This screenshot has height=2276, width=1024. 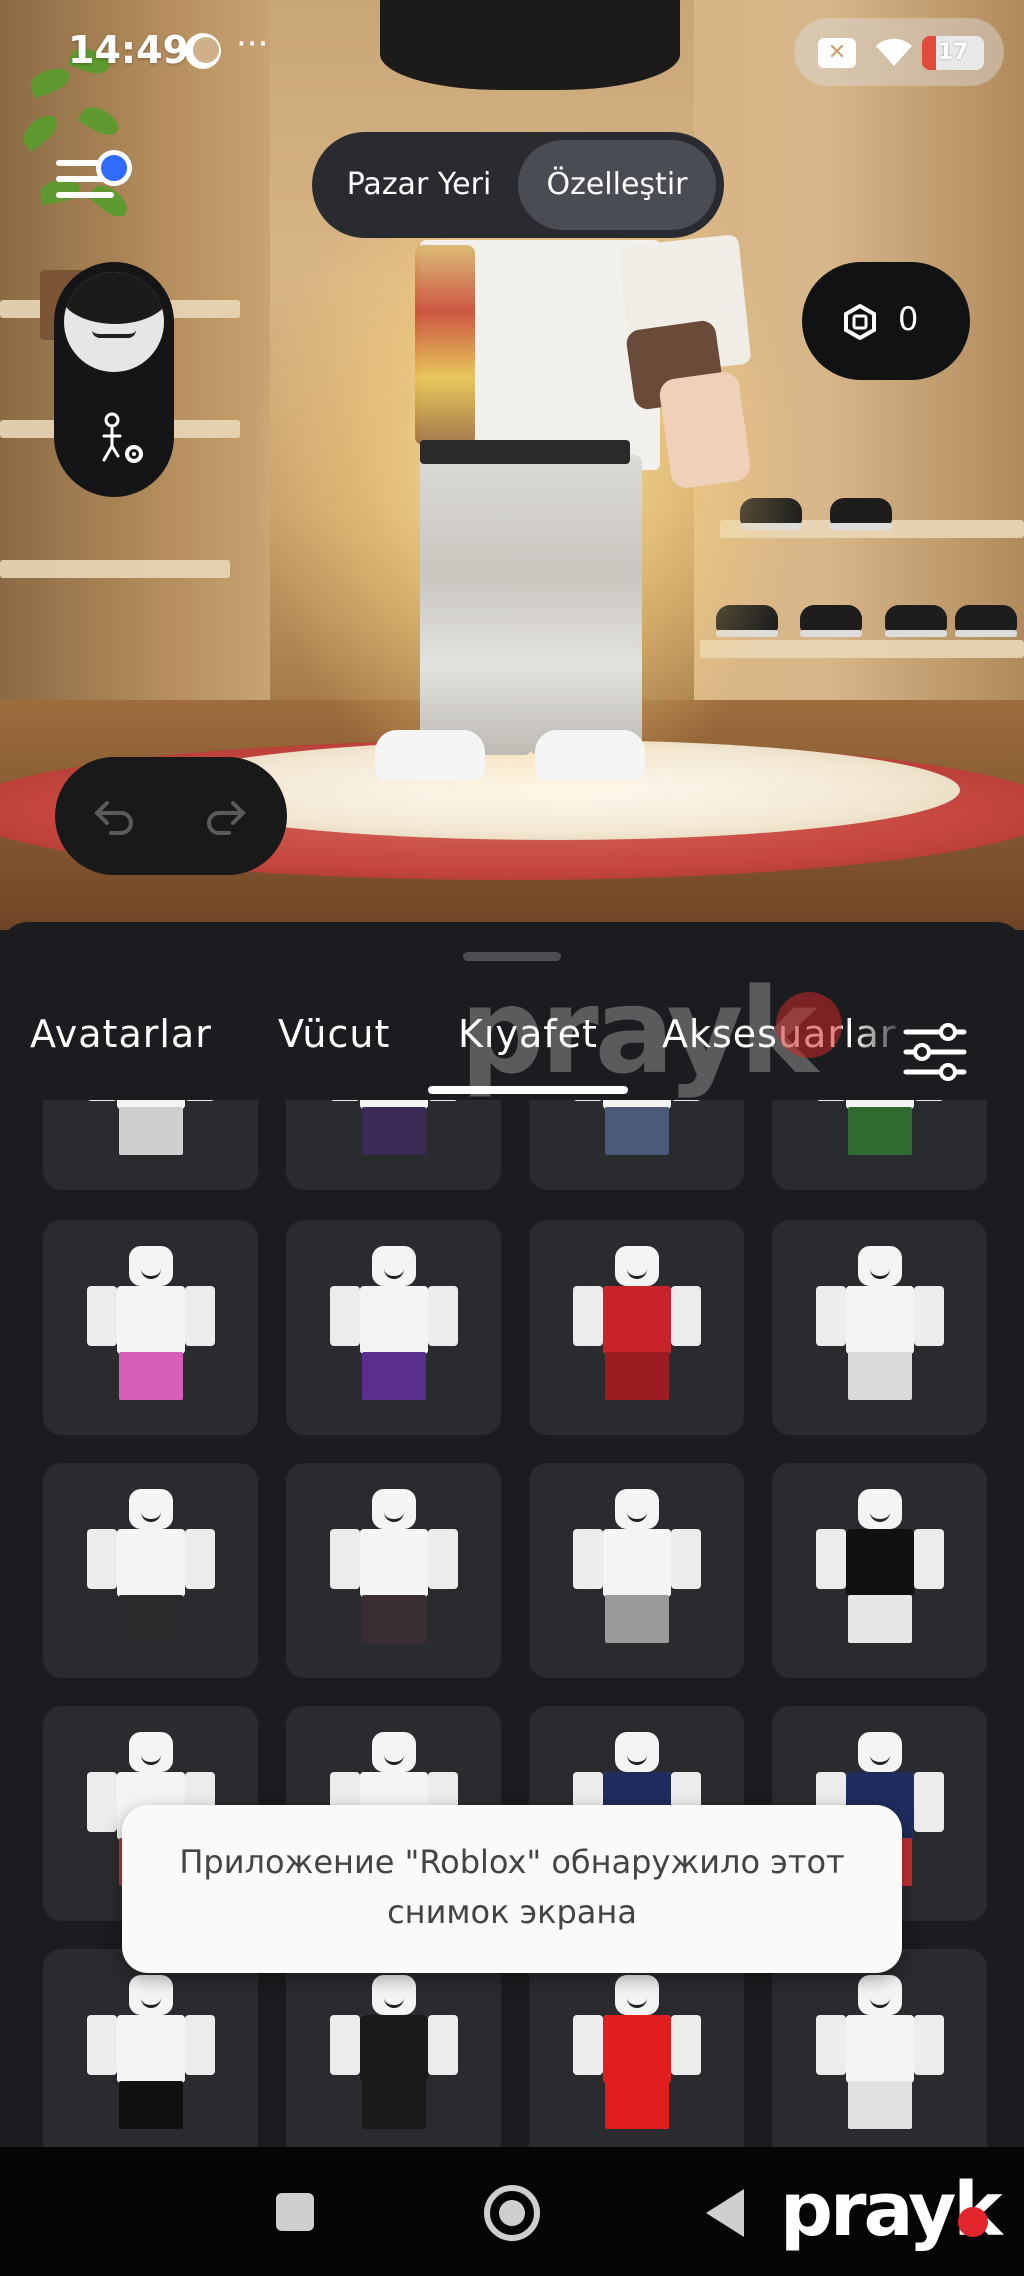 What do you see at coordinates (512, 50) in the screenshot?
I see `status-bar: 14:49 ··· ✕ 17` at bounding box center [512, 50].